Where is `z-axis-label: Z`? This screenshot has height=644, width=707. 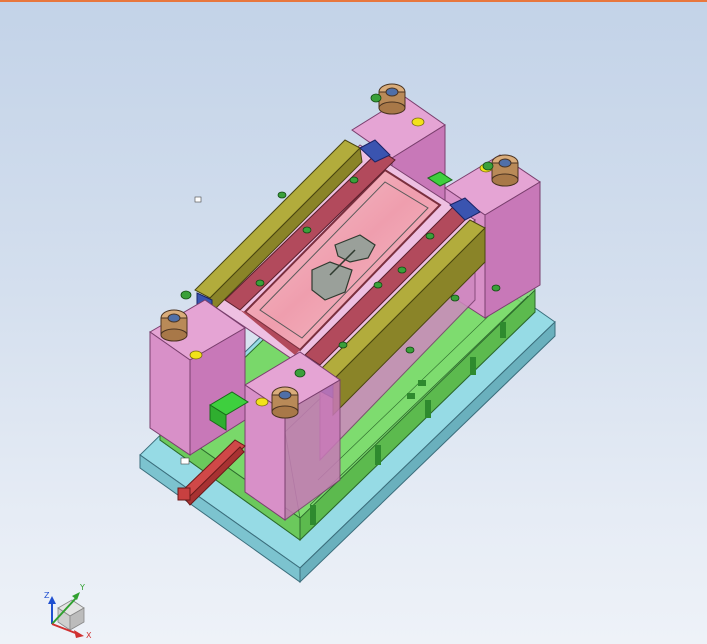 z-axis-label: Z is located at coordinates (47, 595).